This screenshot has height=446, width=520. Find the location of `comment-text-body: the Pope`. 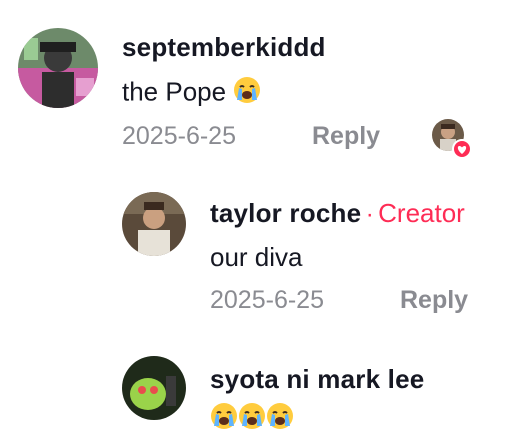

comment-text-body: the Pope is located at coordinates (174, 91).